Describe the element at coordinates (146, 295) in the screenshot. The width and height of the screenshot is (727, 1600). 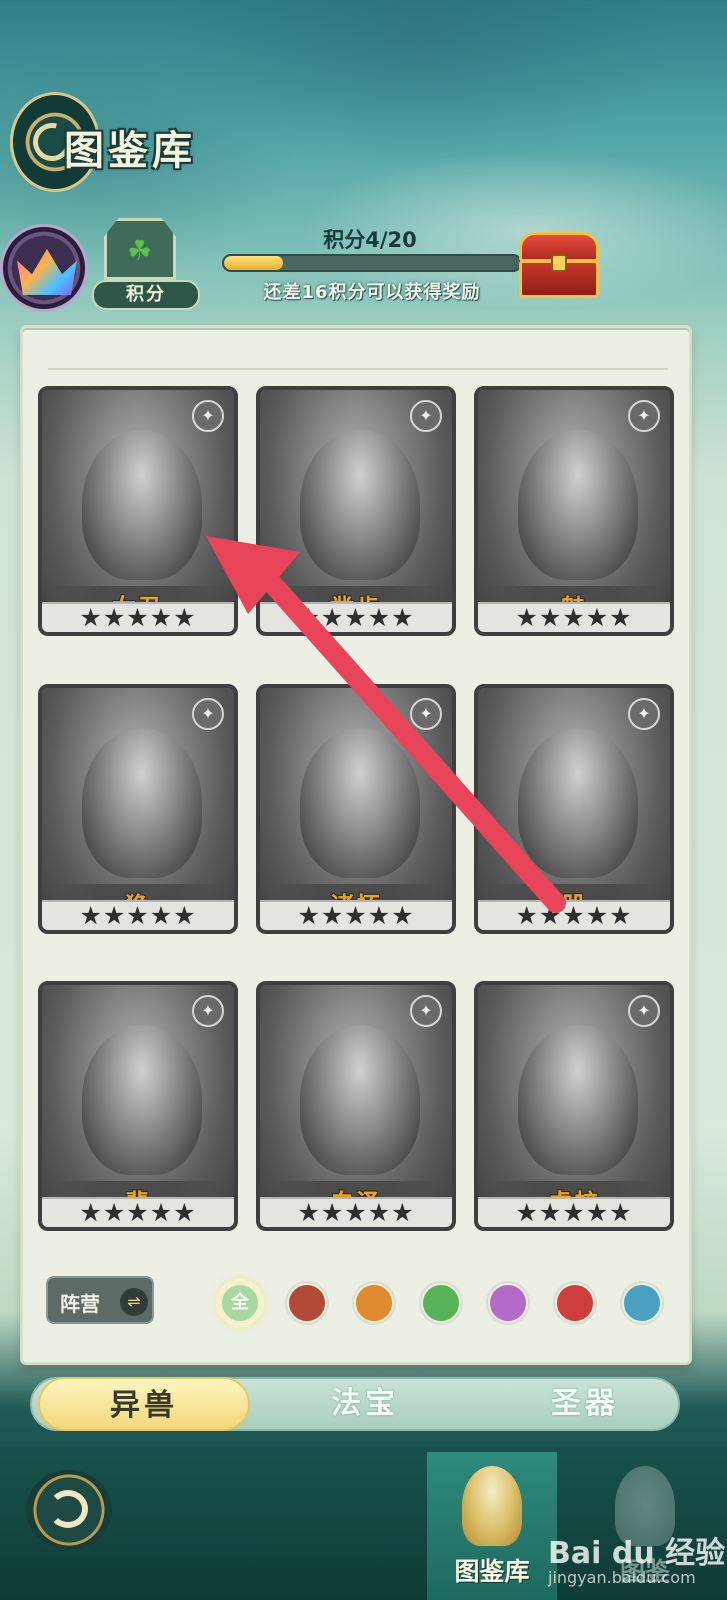
I see `score-label: 积分` at that location.